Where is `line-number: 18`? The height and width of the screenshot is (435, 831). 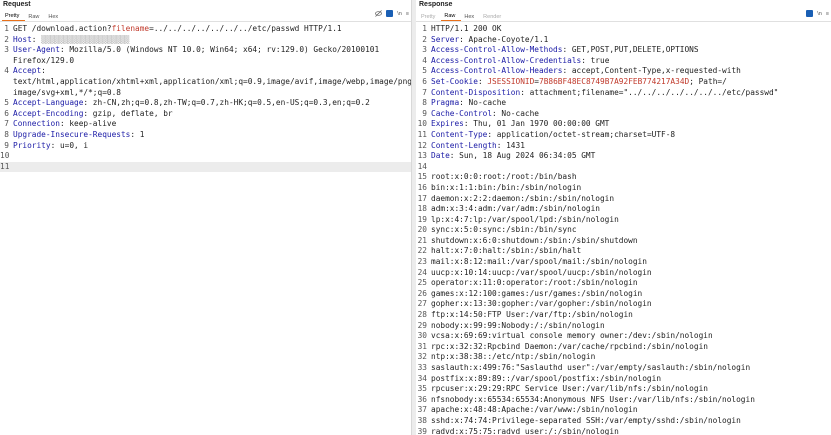
line-number: 18 is located at coordinates (422, 209).